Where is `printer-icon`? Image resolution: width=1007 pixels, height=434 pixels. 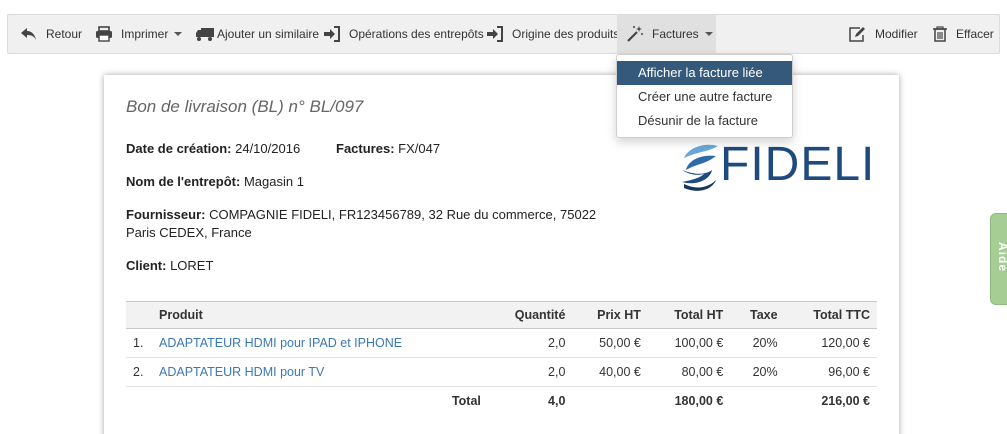 printer-icon is located at coordinates (104, 34).